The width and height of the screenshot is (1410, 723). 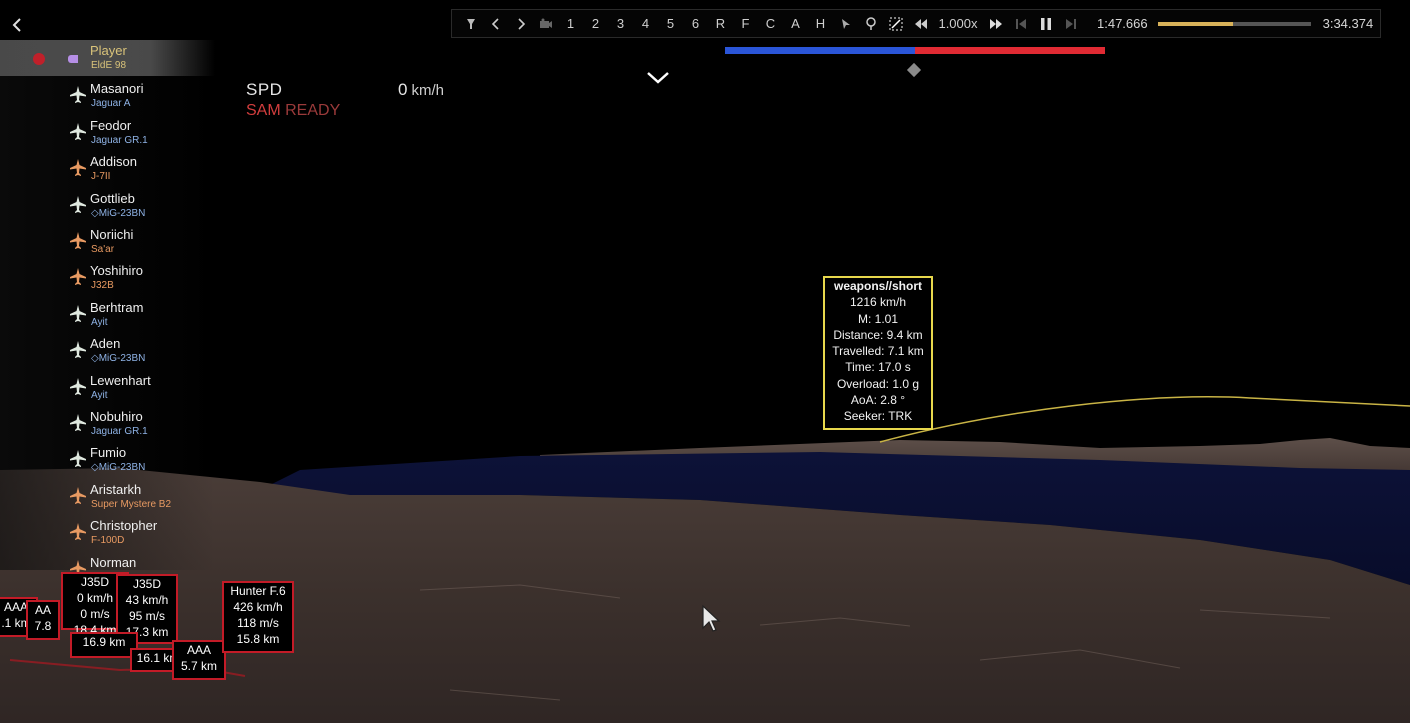 I want to click on free-camera-icon, so click(x=845, y=23).